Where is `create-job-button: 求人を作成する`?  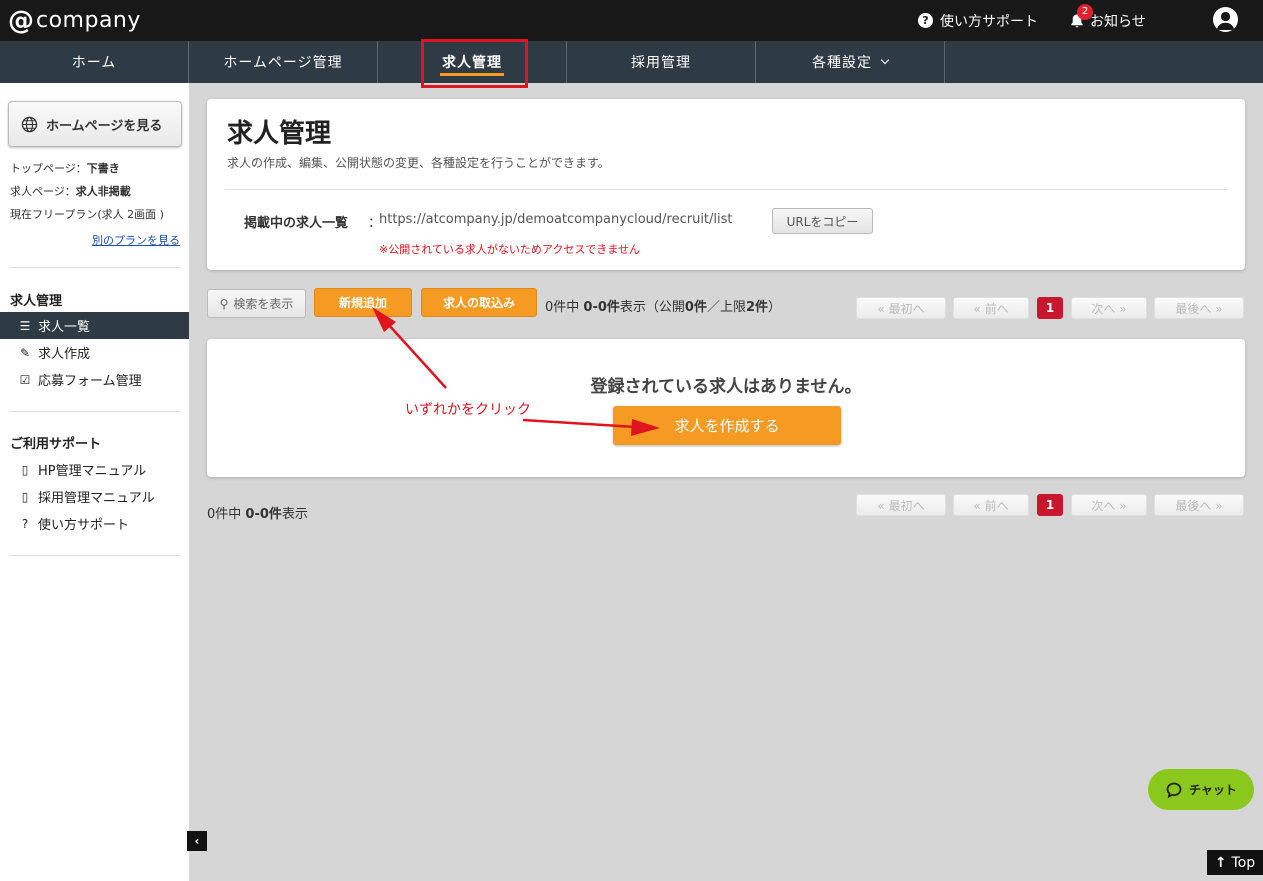 create-job-button: 求人を作成する is located at coordinates (727, 425).